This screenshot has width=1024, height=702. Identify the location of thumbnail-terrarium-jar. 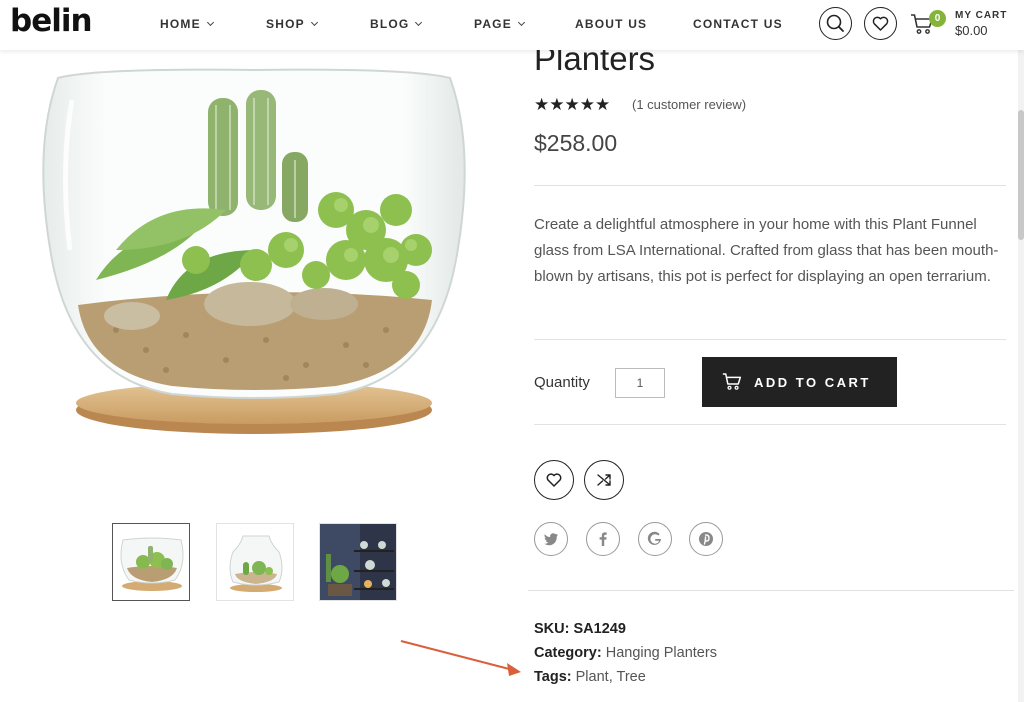
(255, 562).